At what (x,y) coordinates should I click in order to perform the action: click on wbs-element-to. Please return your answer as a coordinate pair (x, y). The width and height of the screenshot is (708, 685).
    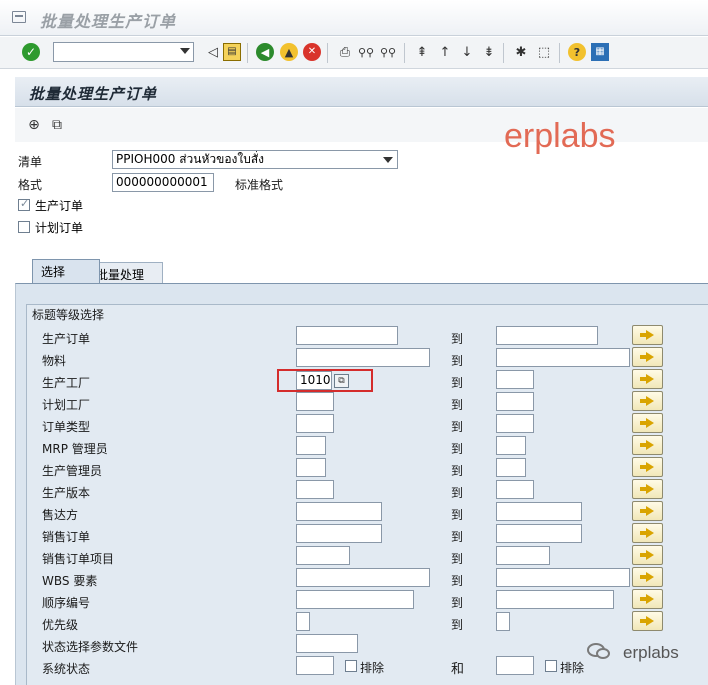
    Looking at the image, I should click on (563, 577).